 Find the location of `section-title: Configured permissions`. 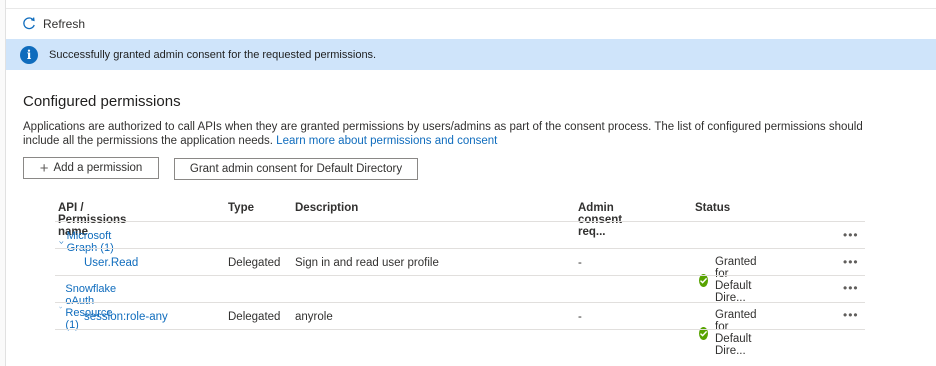

section-title: Configured permissions is located at coordinates (102, 101).